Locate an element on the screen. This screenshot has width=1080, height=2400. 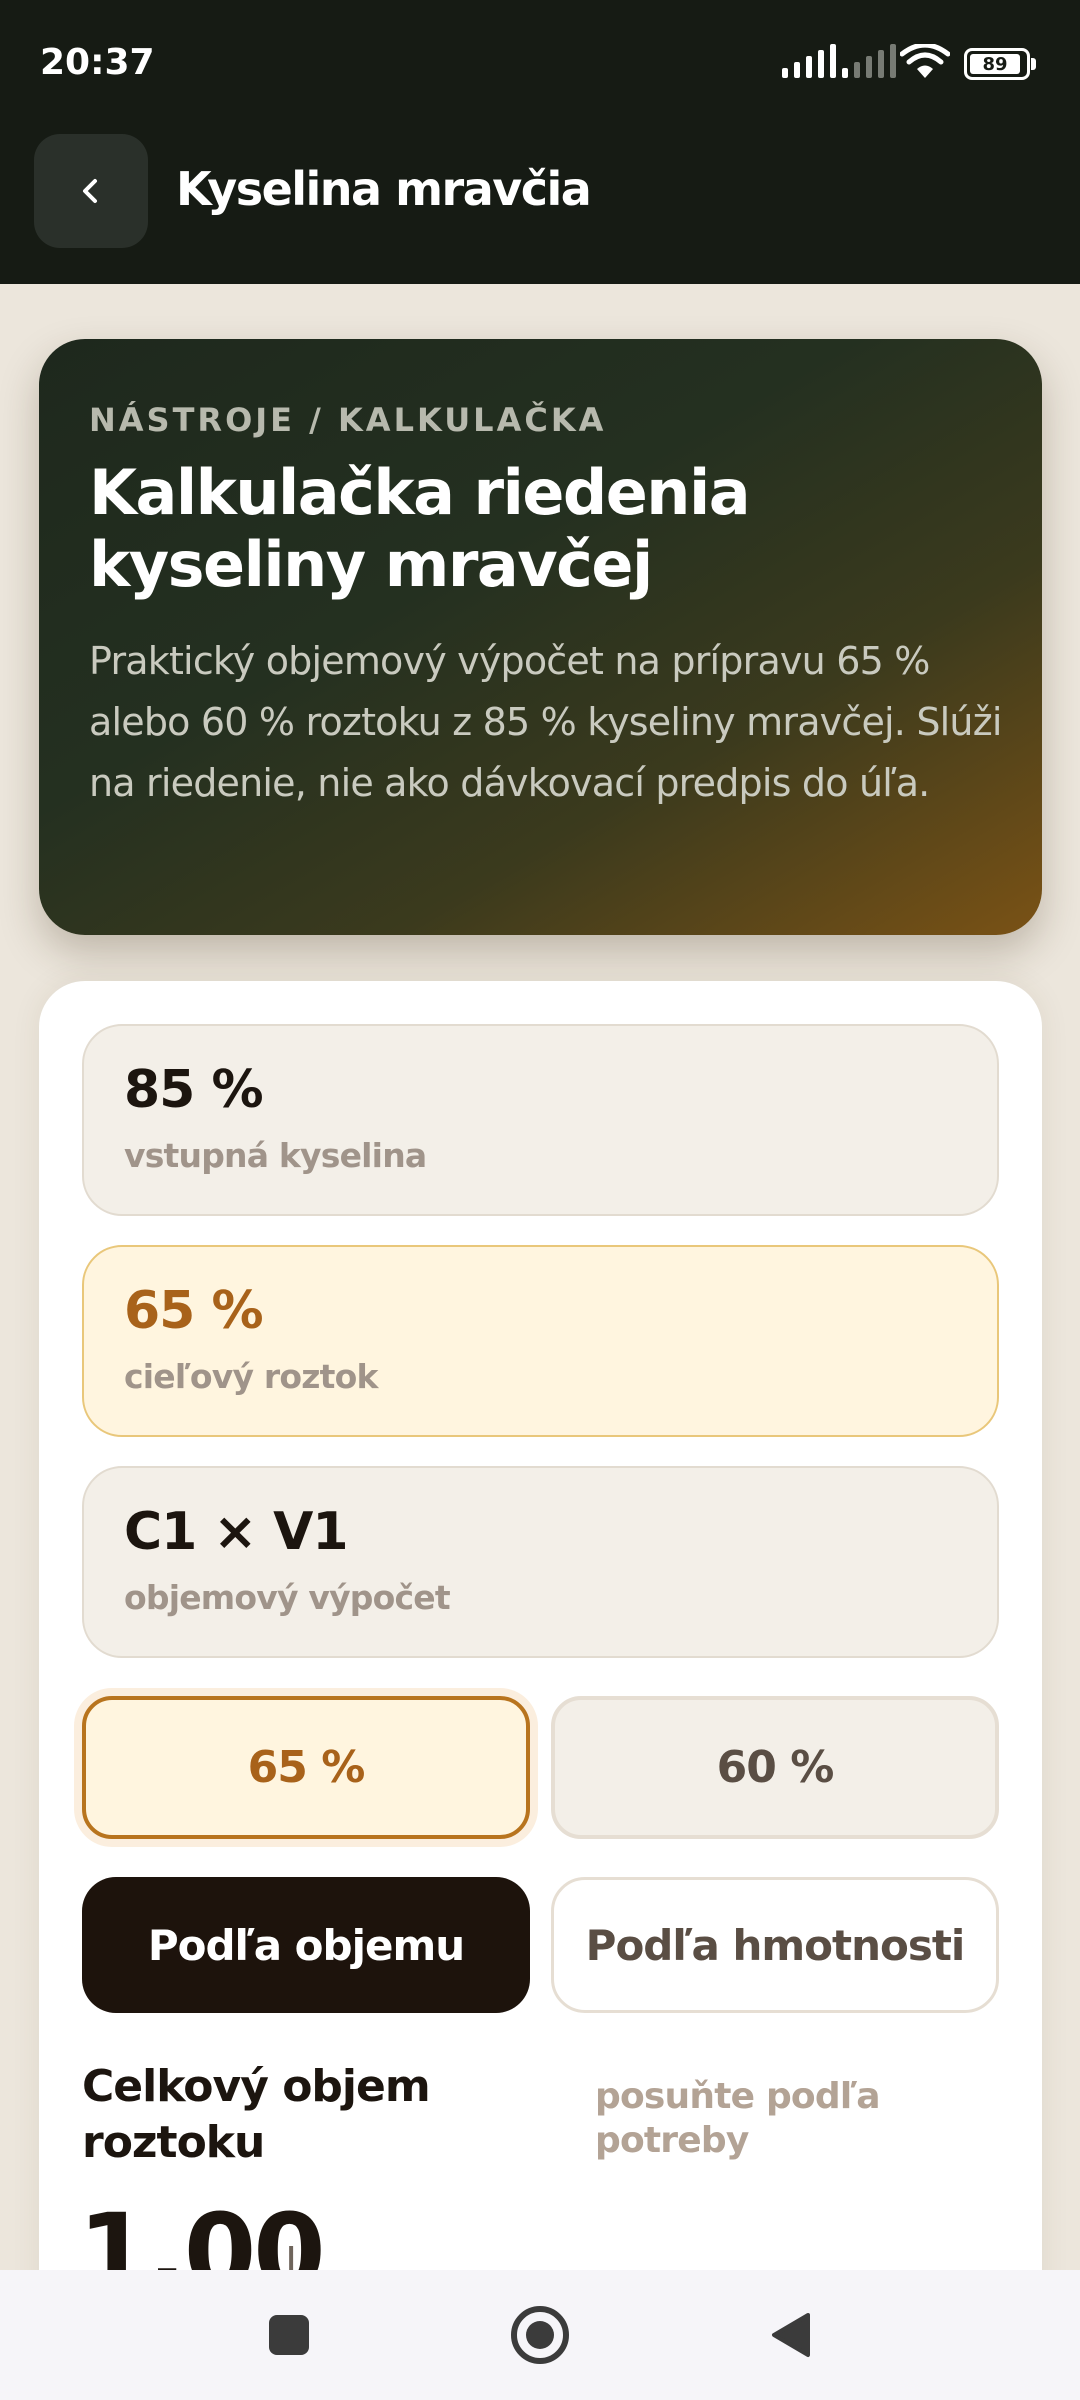
concentration-option-65: 65 % is located at coordinates (306, 1767).